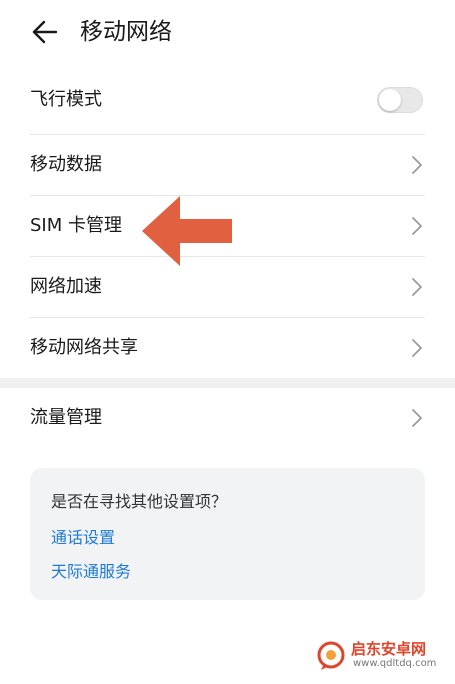  I want to click on mobile-network-sharing-label: 移动网络共享, so click(84, 347).